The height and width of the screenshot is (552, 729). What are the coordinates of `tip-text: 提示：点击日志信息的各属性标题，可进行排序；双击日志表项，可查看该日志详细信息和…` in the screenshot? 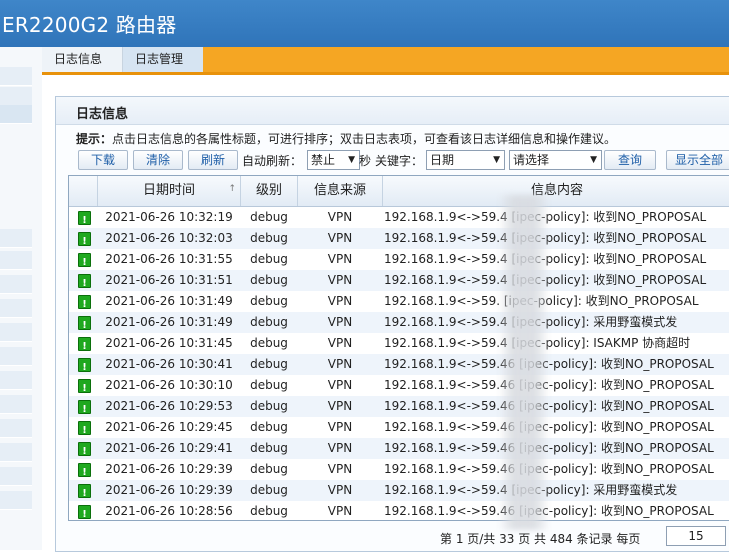 It's located at (346, 138).